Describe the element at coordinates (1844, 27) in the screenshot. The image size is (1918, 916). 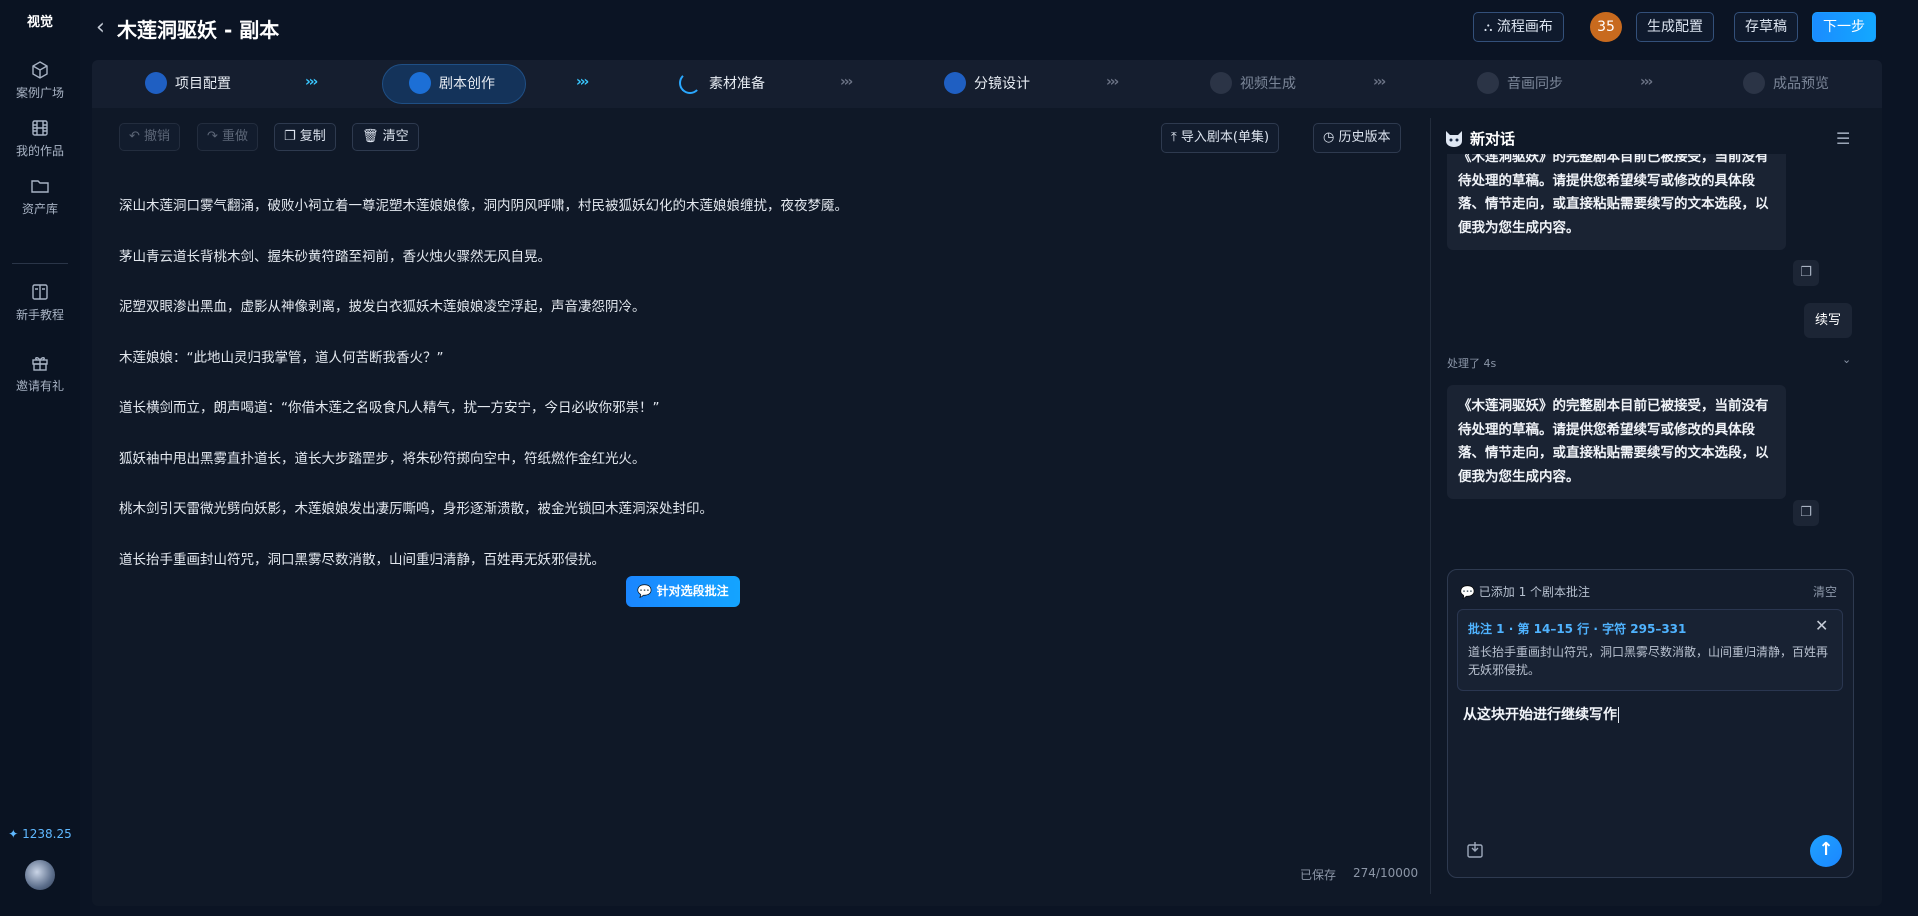
I see `next-step-button: 下一步` at that location.